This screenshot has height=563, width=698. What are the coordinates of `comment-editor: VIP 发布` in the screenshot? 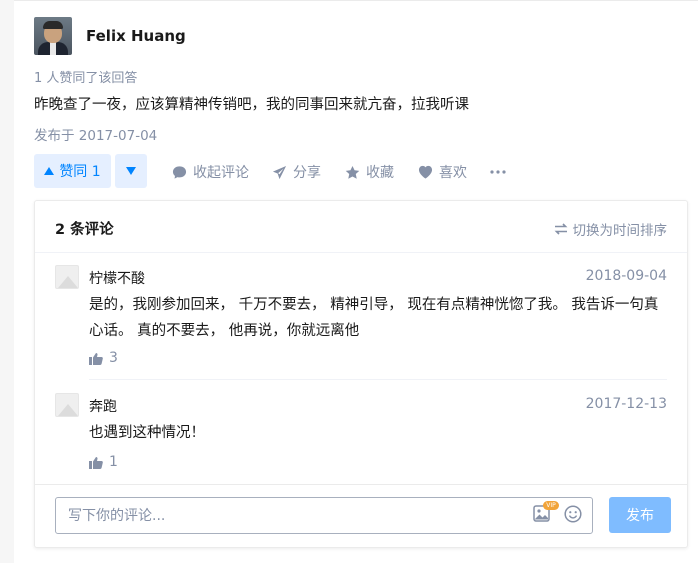 It's located at (361, 515).